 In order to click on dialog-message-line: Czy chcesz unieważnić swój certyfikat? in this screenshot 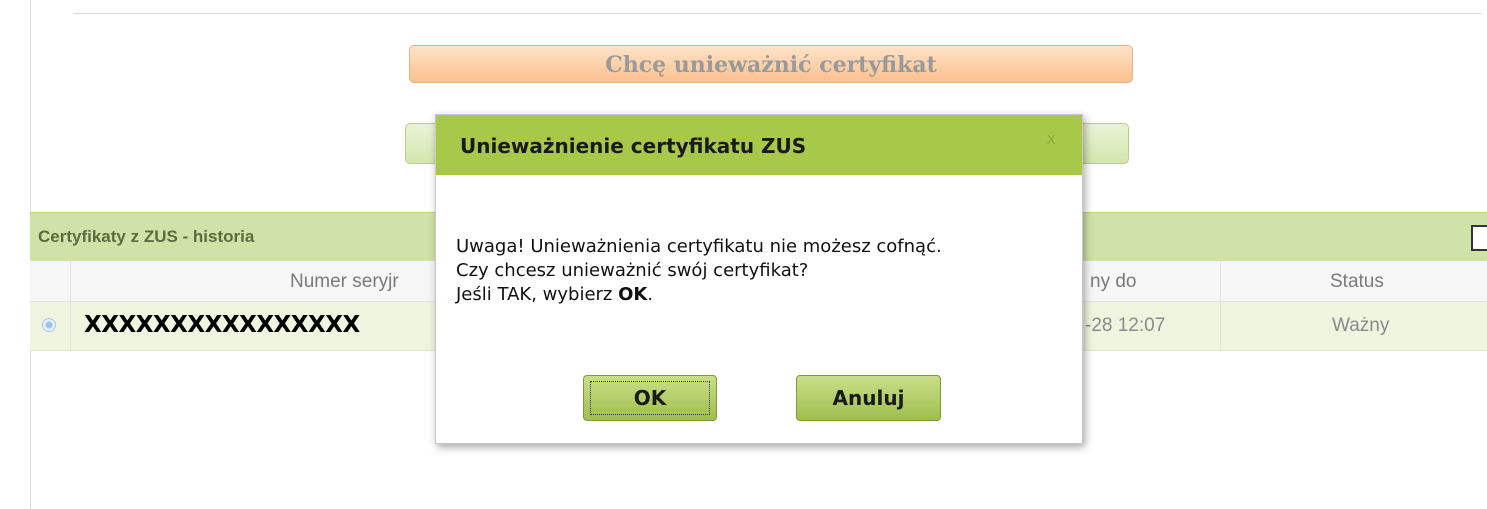, I will do `click(632, 270)`.